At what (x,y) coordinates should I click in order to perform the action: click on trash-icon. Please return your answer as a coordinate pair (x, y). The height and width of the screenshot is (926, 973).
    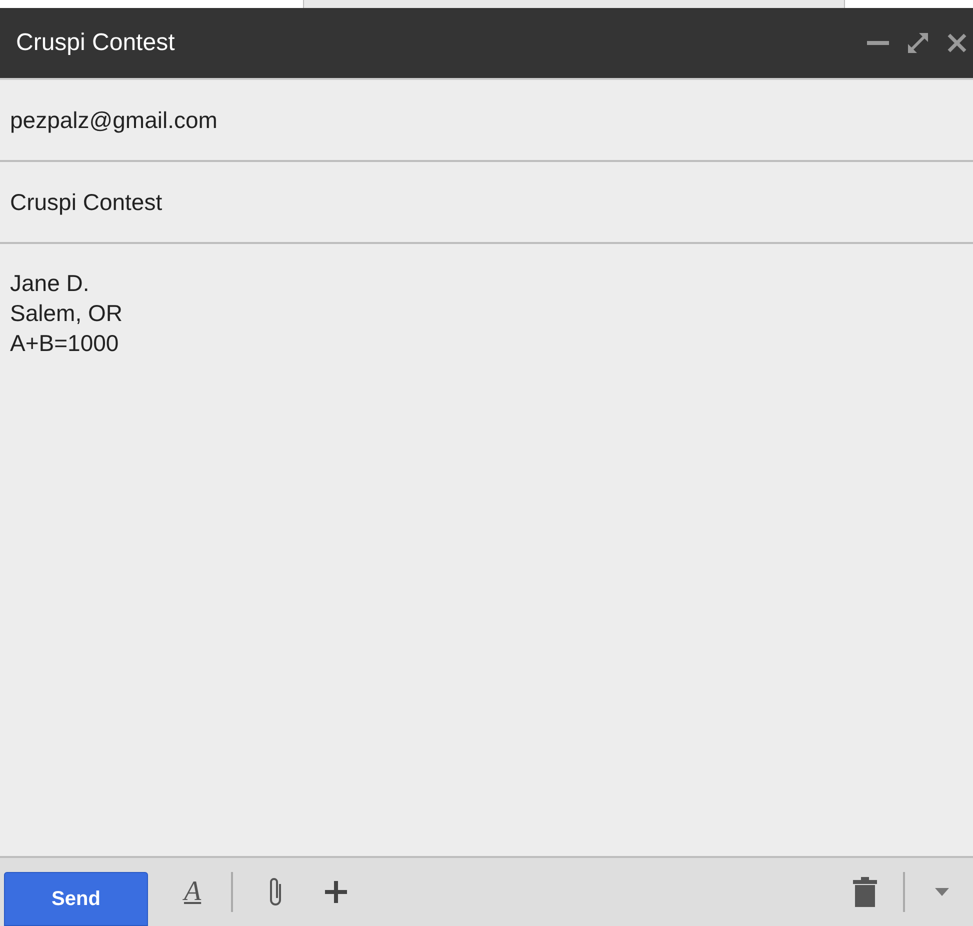
    Looking at the image, I should click on (865, 892).